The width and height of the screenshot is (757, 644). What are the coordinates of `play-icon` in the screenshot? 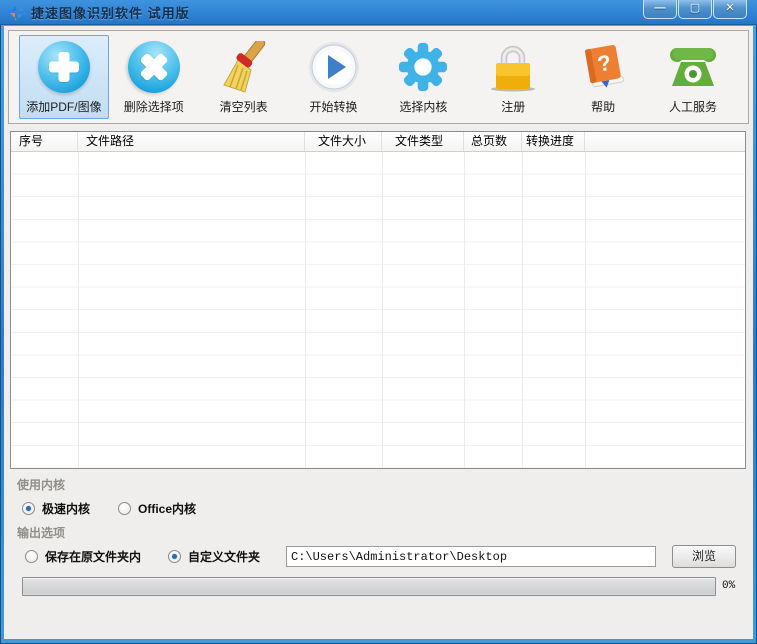 It's located at (334, 67).